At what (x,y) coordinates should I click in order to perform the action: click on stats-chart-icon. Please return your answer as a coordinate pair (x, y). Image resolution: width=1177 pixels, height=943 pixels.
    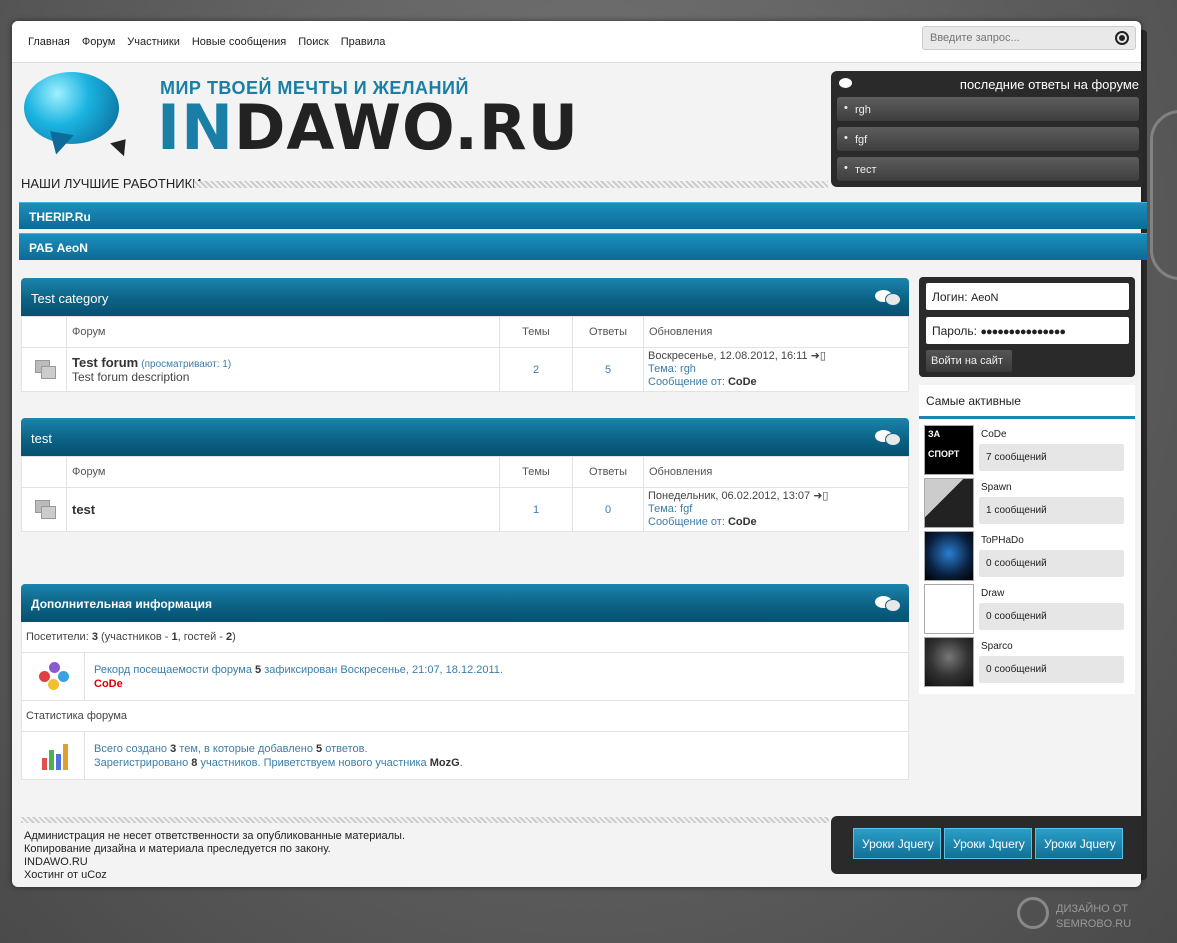
    Looking at the image, I should click on (55, 755).